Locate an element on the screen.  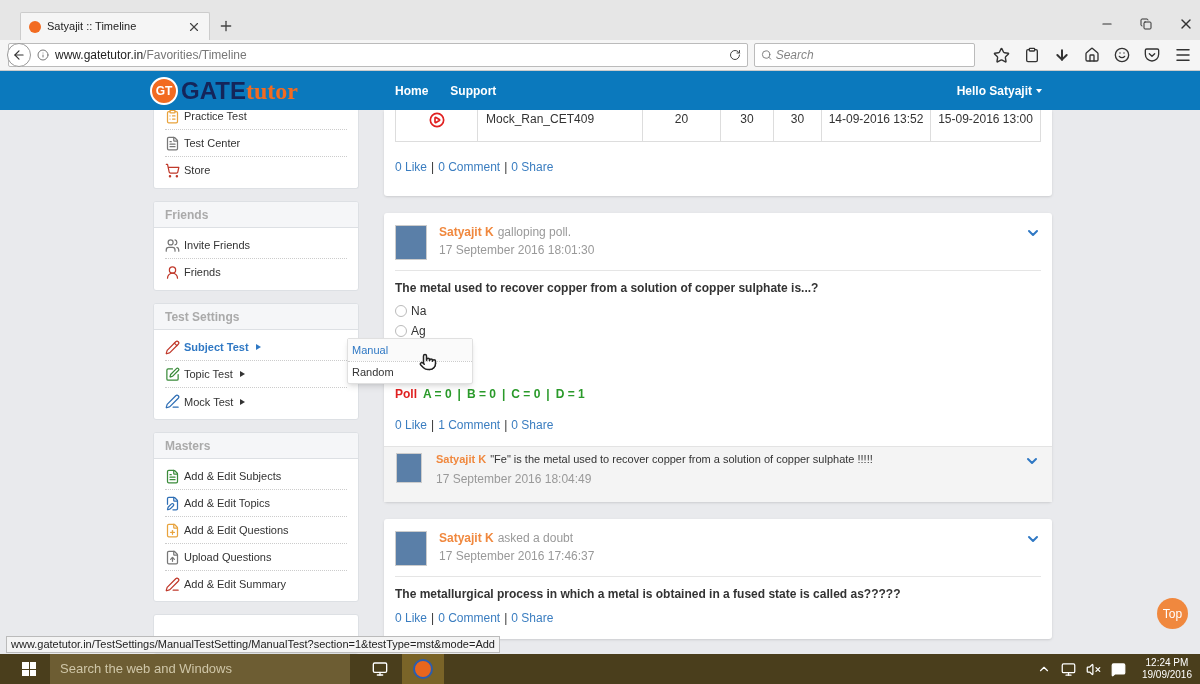
sidebar-item: Practice Test is located at coordinates (256, 120).